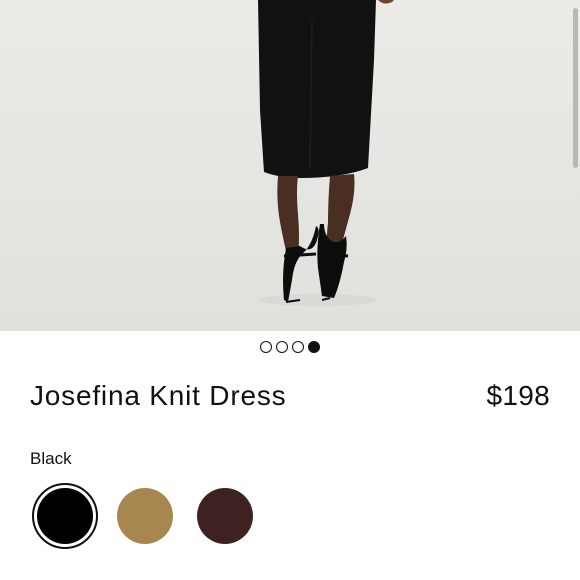 The width and height of the screenshot is (580, 580). What do you see at coordinates (290, 396) in the screenshot?
I see `product-header: Josefina Knit Dress $198` at bounding box center [290, 396].